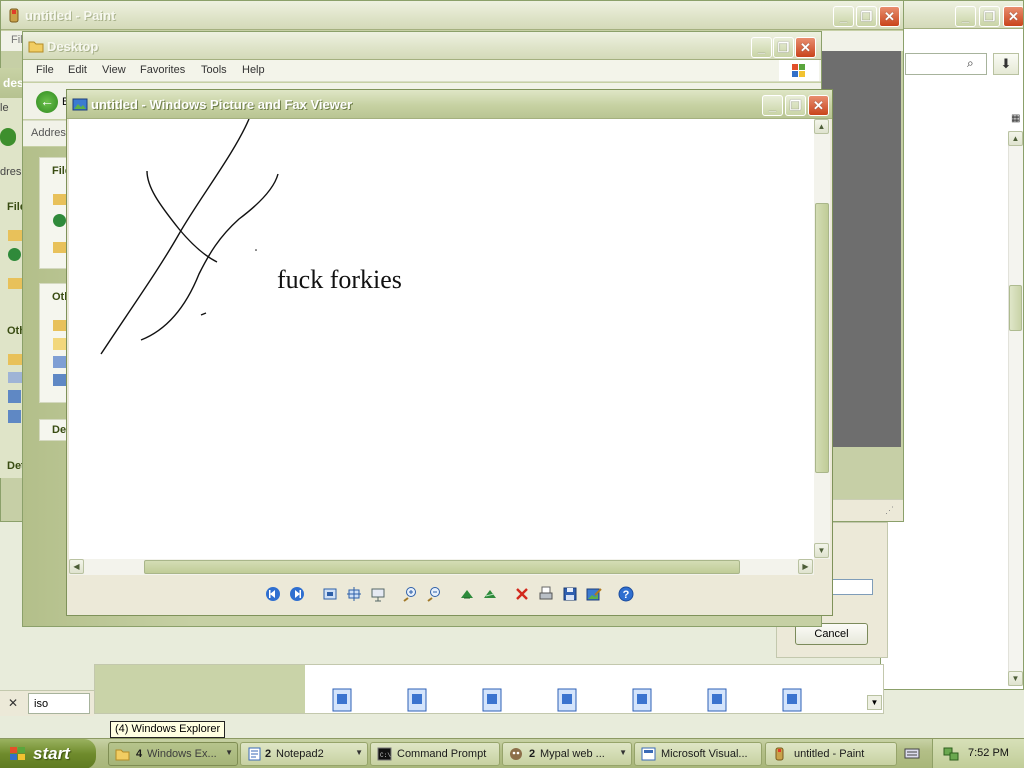  What do you see at coordinates (4, 108) in the screenshot?
I see `back-explorer-frag: le` at bounding box center [4, 108].